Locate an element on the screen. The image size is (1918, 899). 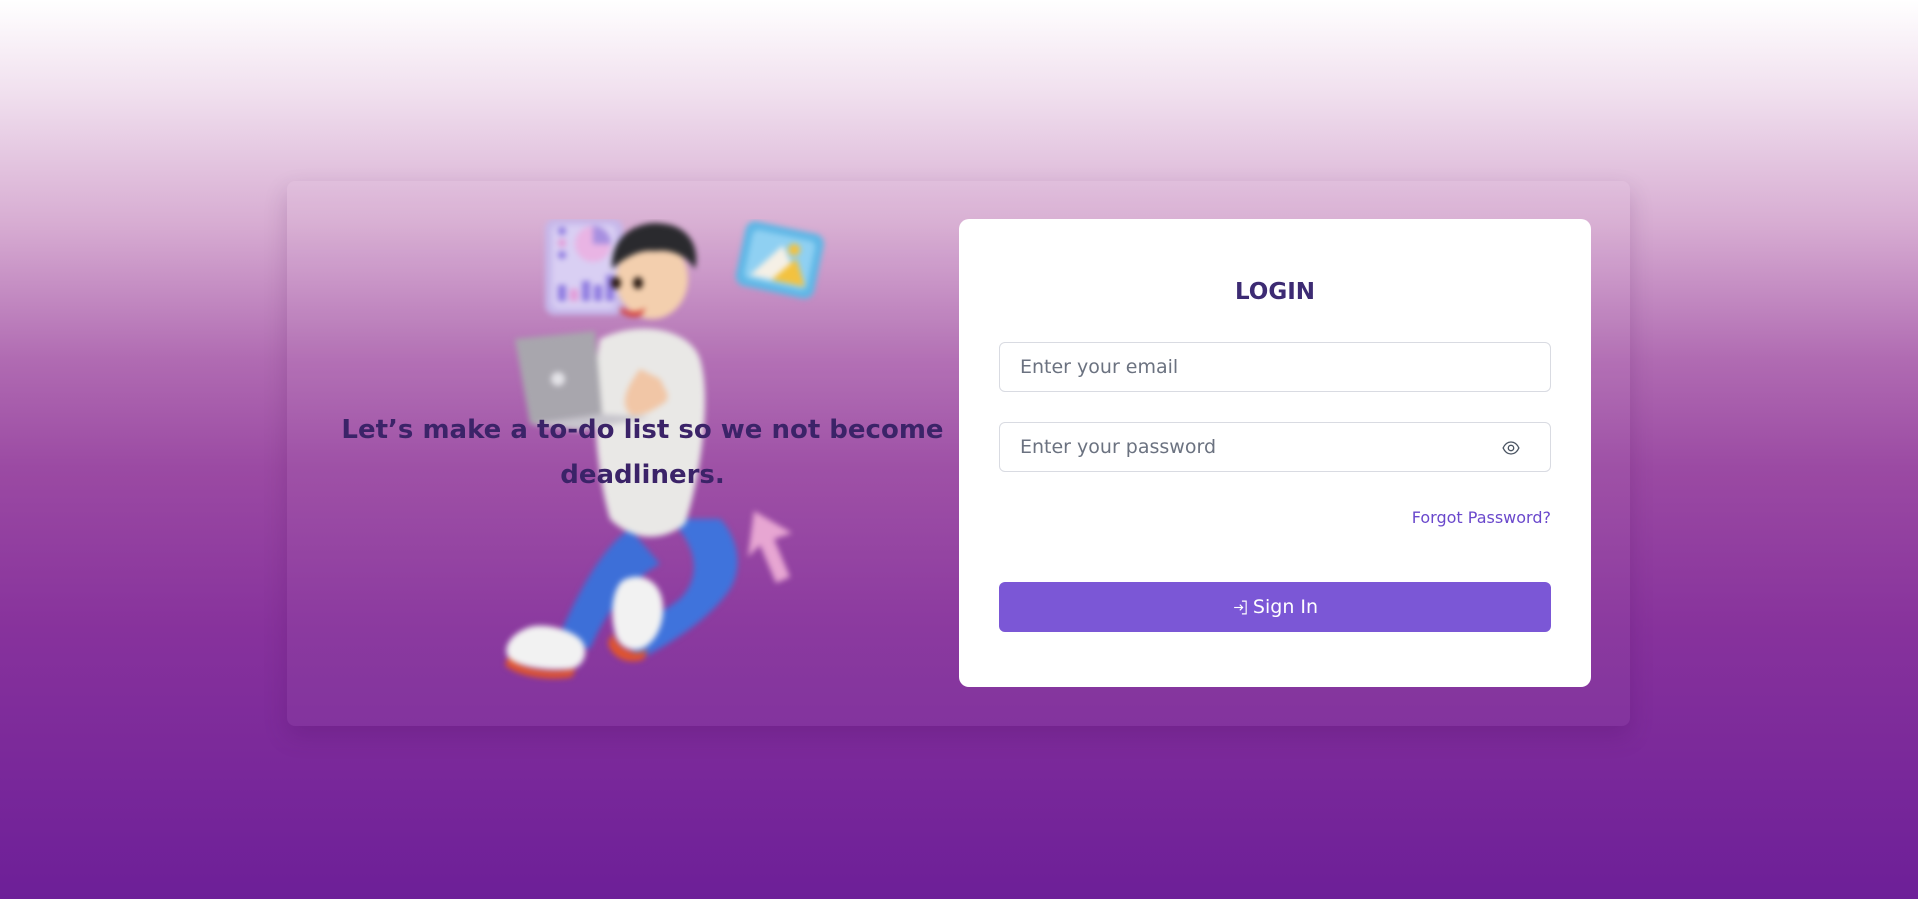
email-field is located at coordinates (1275, 367).